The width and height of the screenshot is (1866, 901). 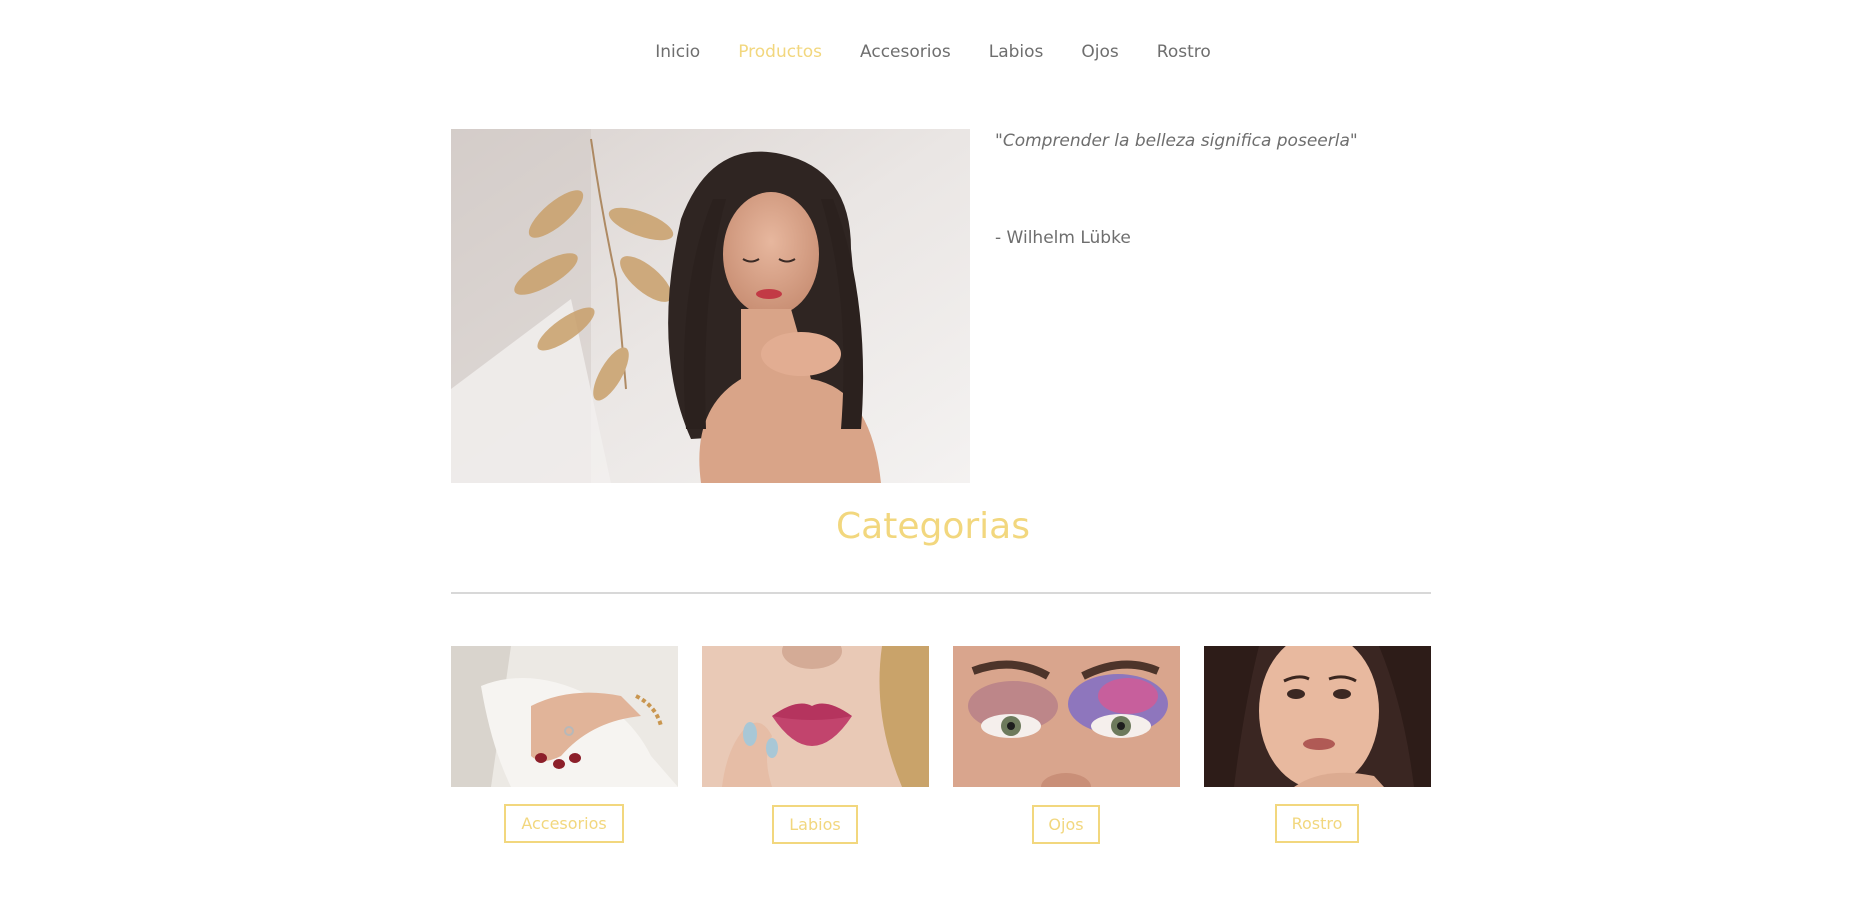 I want to click on category-image-labios, so click(x=815, y=716).